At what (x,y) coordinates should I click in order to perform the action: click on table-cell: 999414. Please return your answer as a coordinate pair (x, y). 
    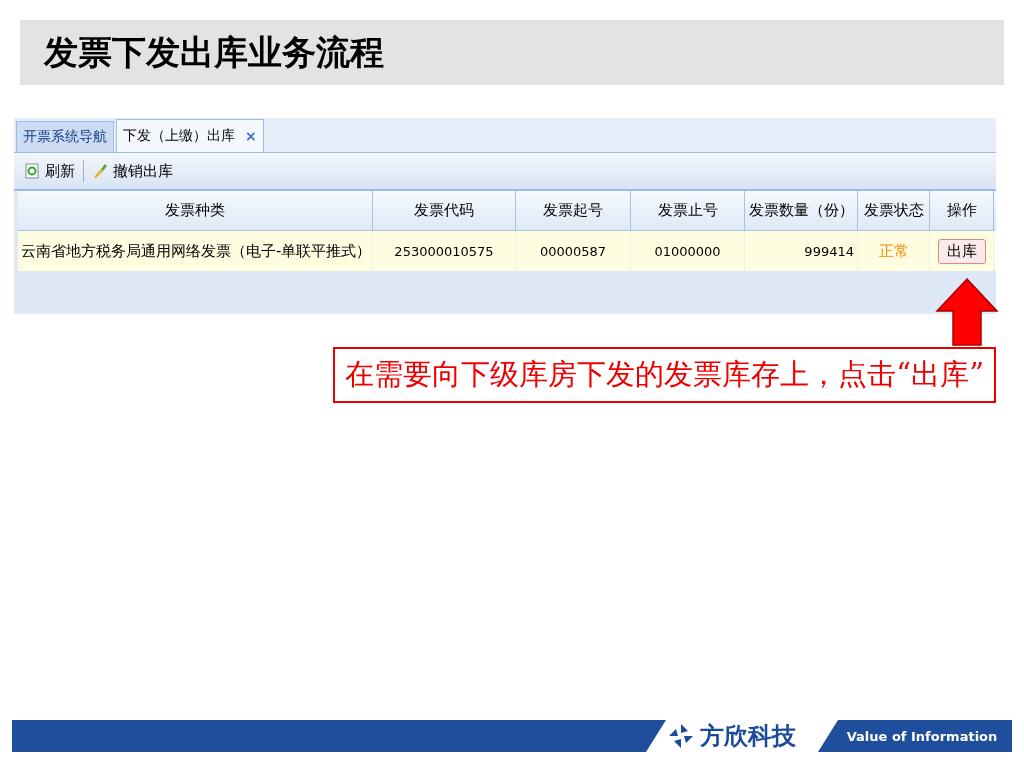
    Looking at the image, I should click on (801, 251).